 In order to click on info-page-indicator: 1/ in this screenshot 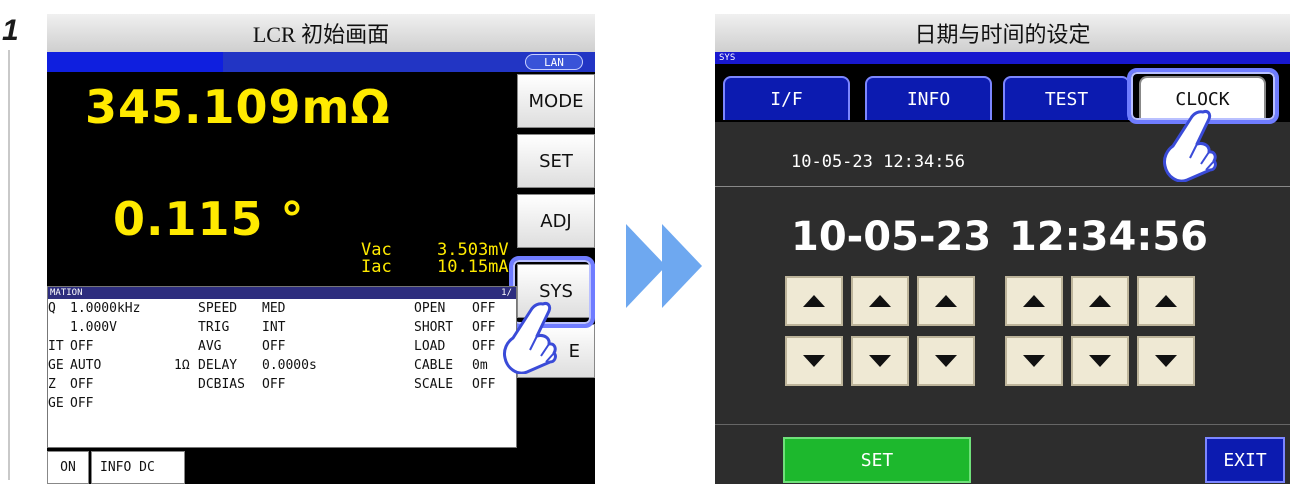, I will do `click(506, 293)`.